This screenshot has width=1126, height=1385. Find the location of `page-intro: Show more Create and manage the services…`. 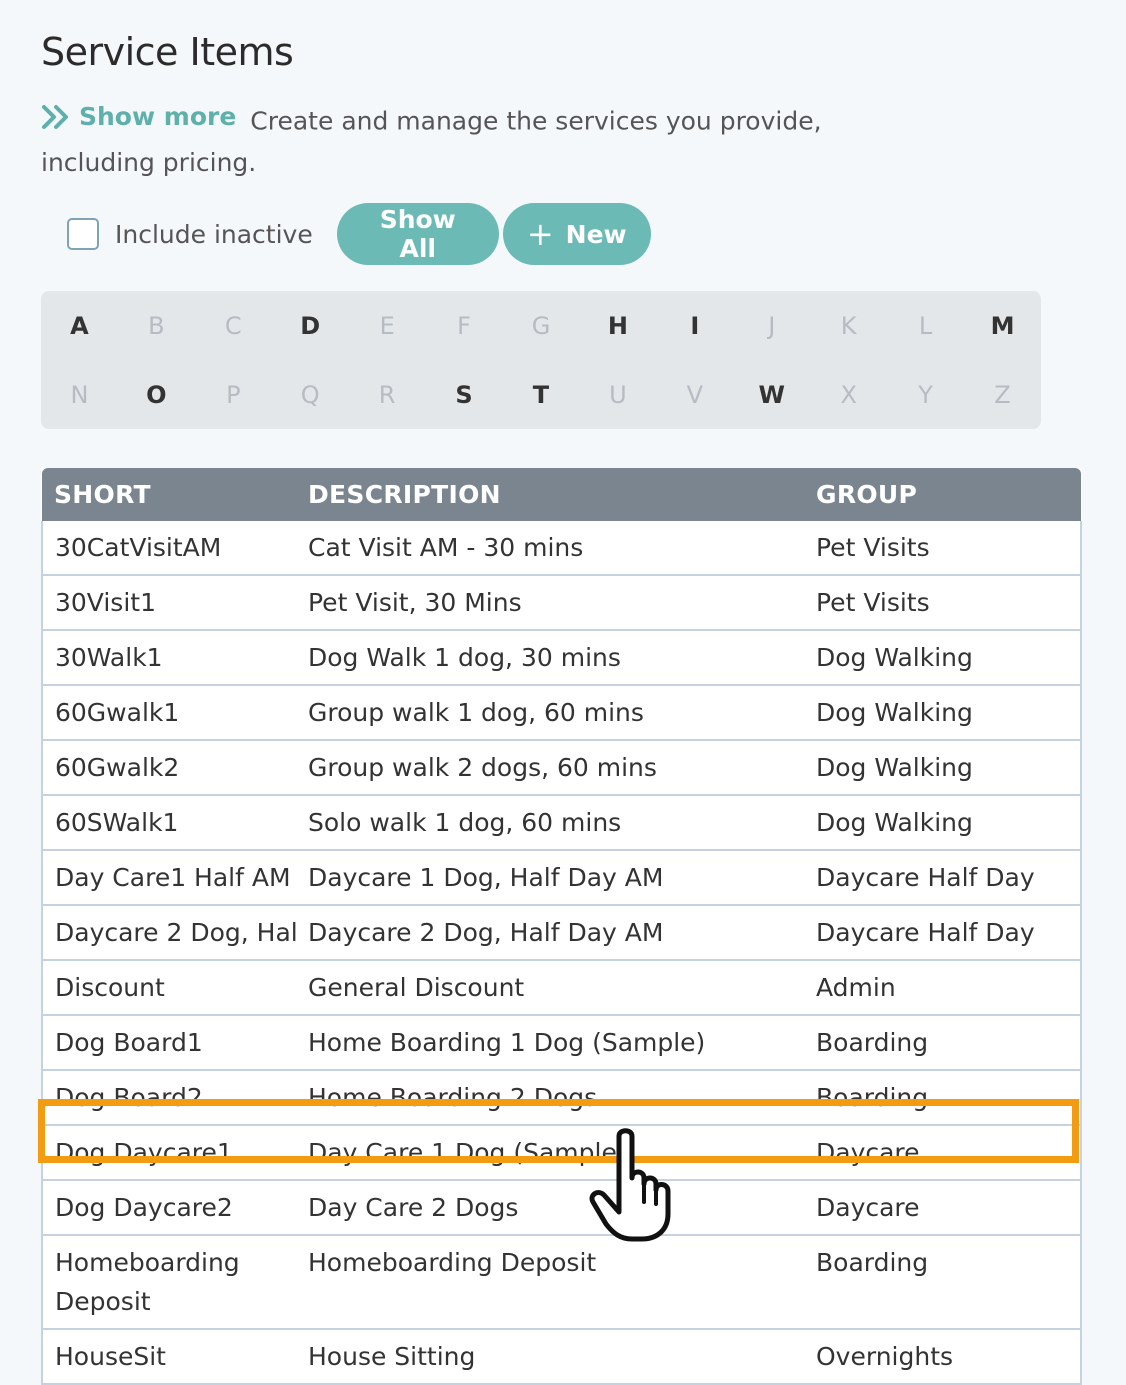

page-intro: Show more Create and manage the services… is located at coordinates (491, 139).